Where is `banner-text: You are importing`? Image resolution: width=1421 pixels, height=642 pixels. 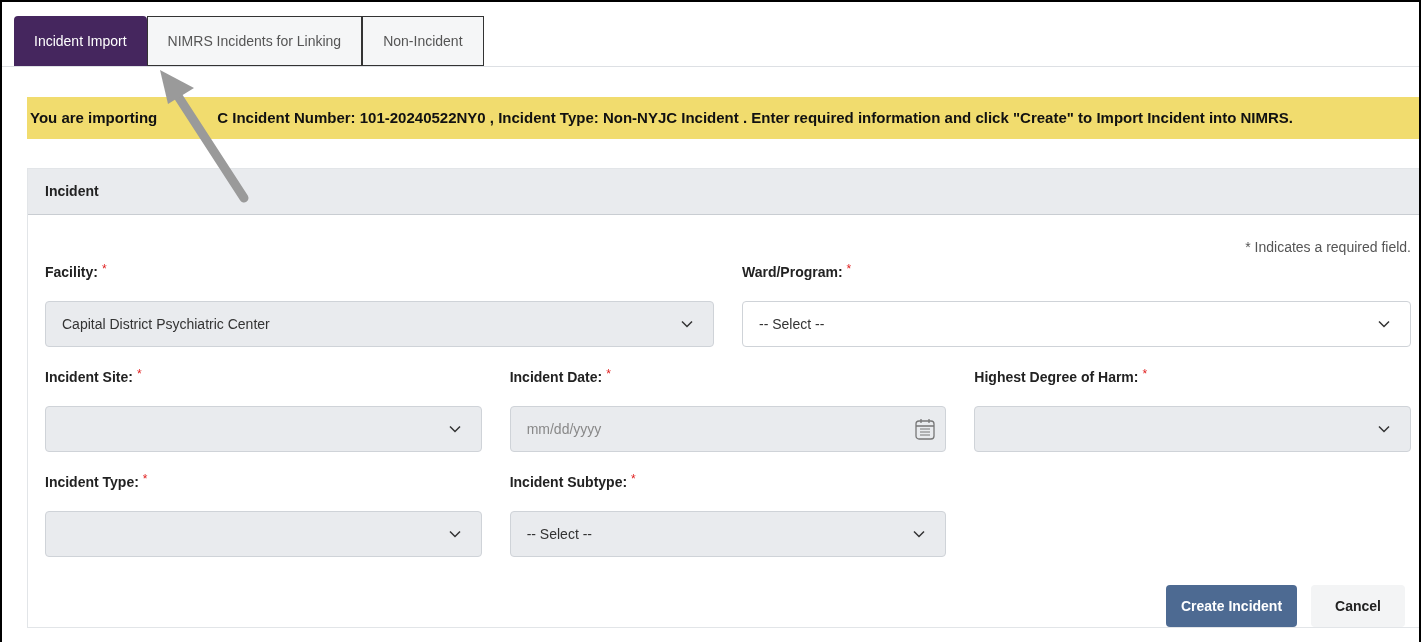 banner-text: You are importing is located at coordinates (94, 117).